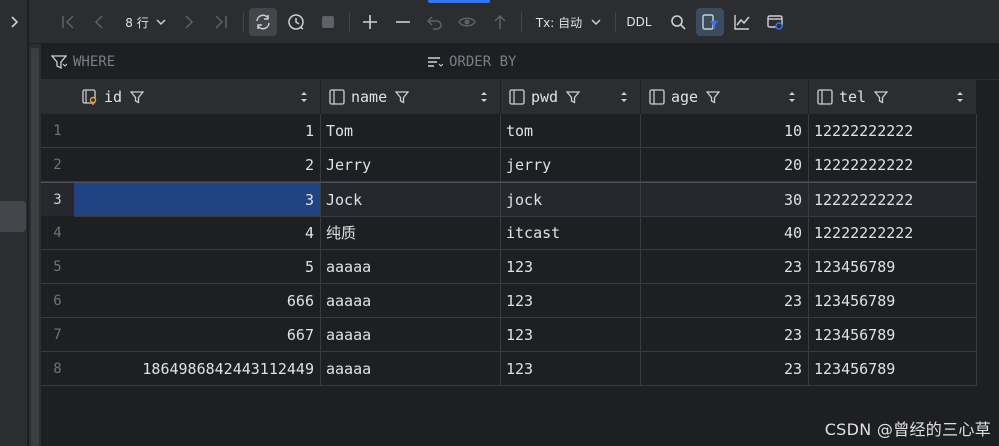  What do you see at coordinates (57, 335) in the screenshot?
I see `row-number: 7` at bounding box center [57, 335].